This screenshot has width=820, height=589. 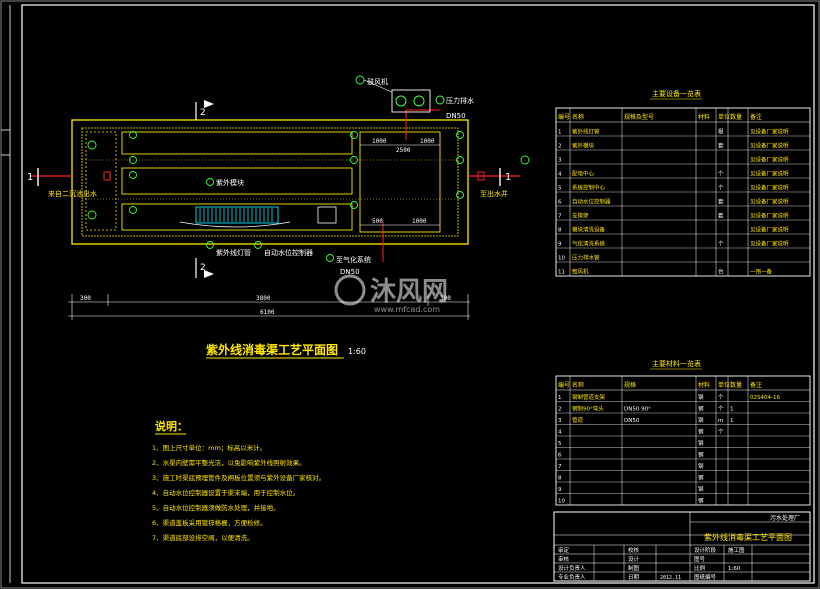 What do you see at coordinates (560, 231) in the screenshot?
I see `table-cell: 8` at bounding box center [560, 231].